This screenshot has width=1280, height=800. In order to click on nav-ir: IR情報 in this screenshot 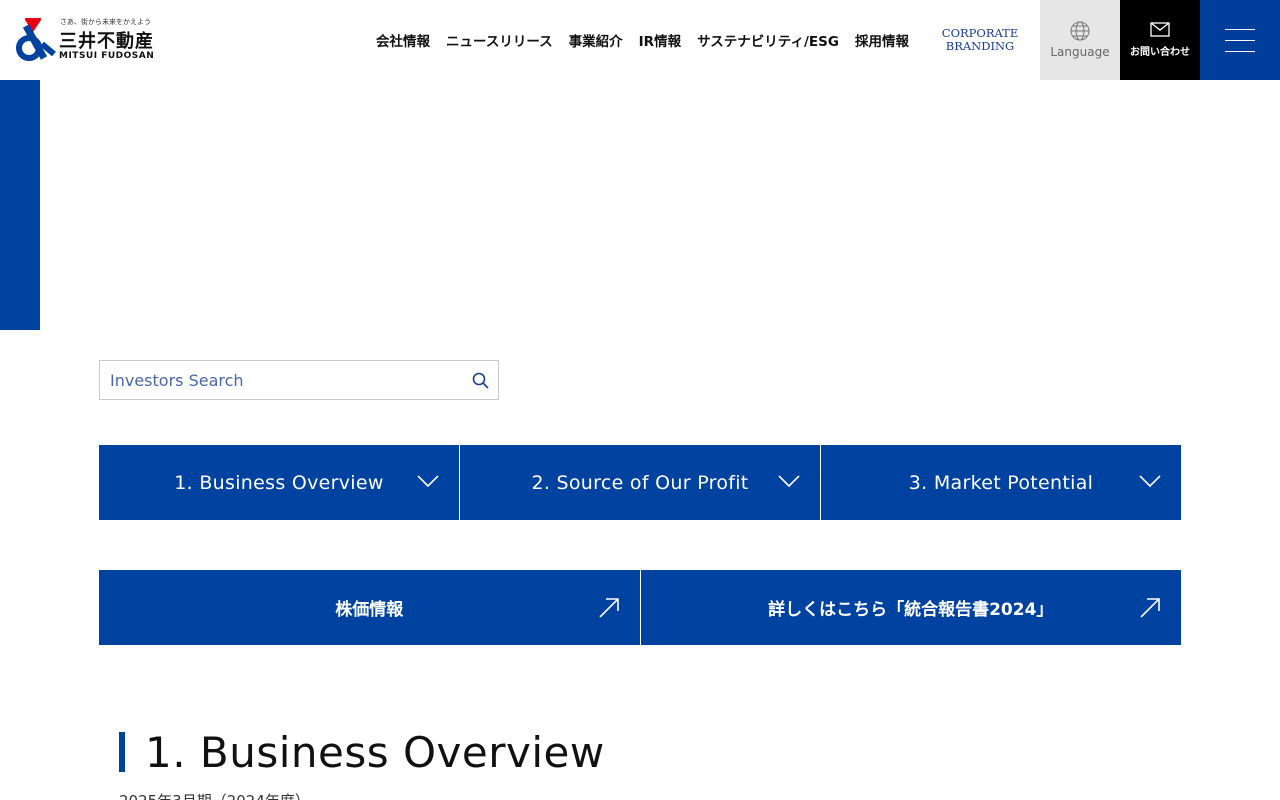, I will do `click(660, 40)`.